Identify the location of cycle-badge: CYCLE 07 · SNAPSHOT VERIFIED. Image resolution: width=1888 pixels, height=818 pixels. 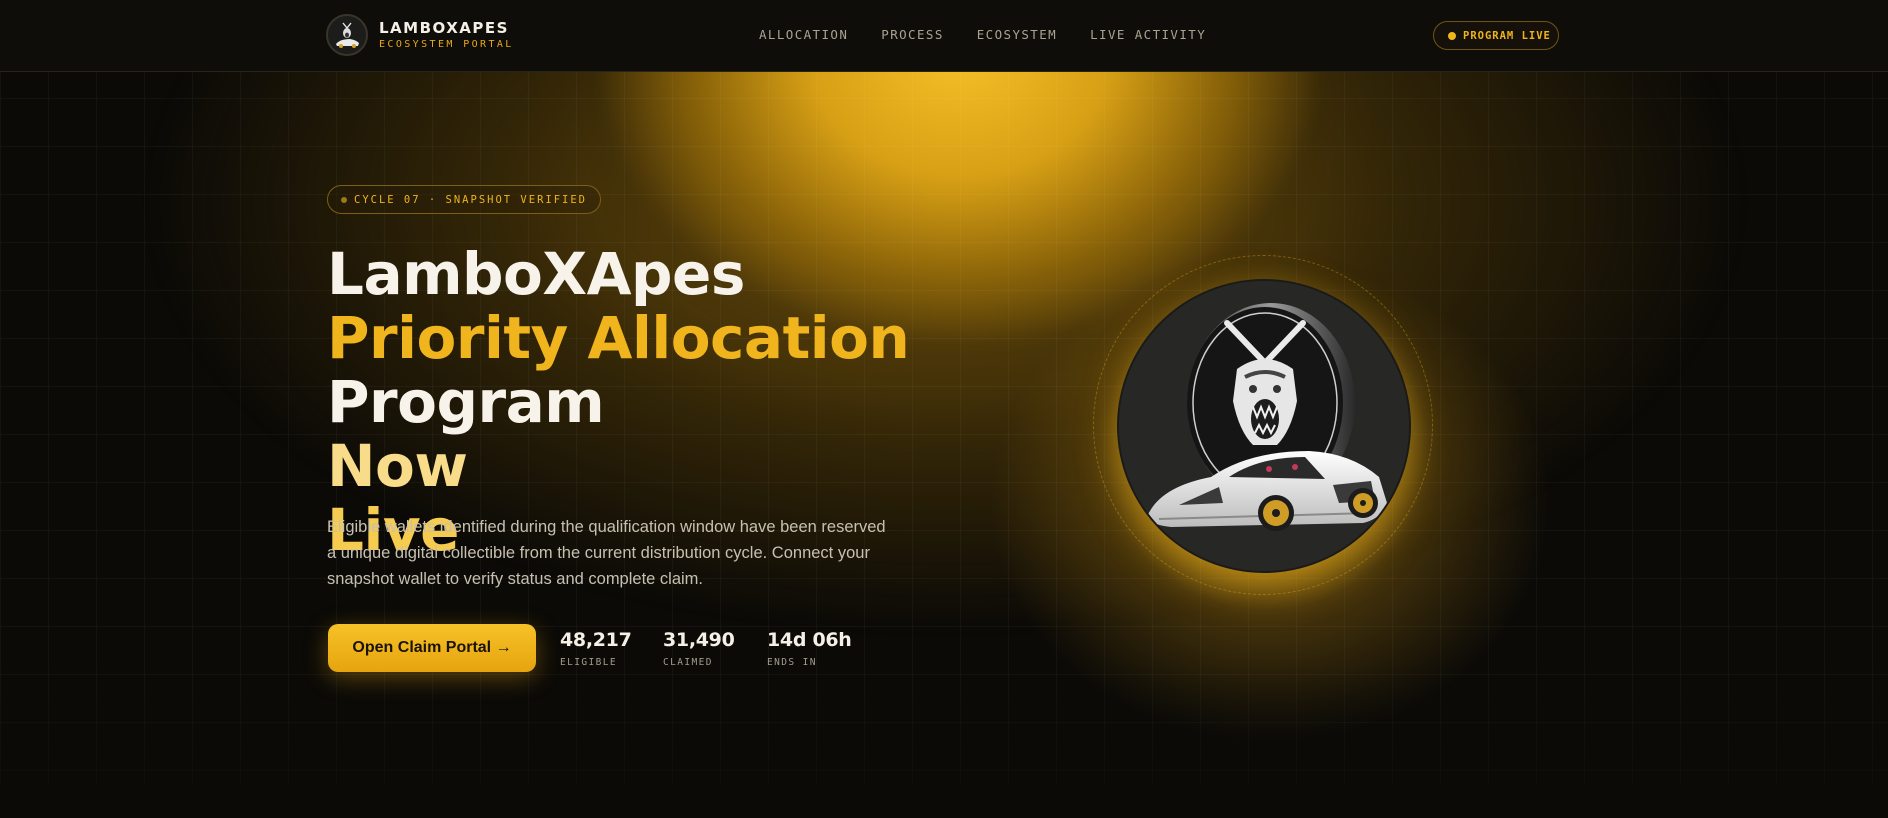
(464, 199).